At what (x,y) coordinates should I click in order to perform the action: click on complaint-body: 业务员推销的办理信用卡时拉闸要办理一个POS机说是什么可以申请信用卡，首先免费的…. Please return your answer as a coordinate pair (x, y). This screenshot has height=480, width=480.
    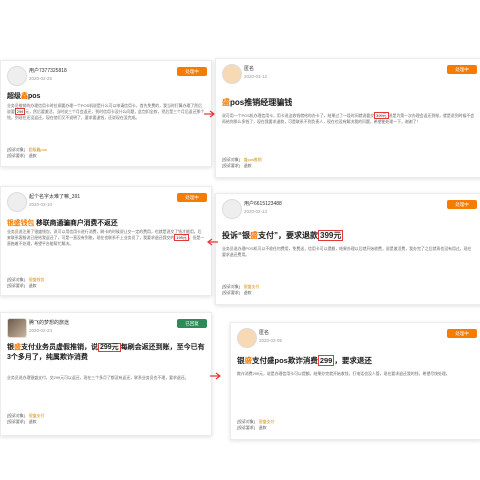
    Looking at the image, I should click on (106, 112).